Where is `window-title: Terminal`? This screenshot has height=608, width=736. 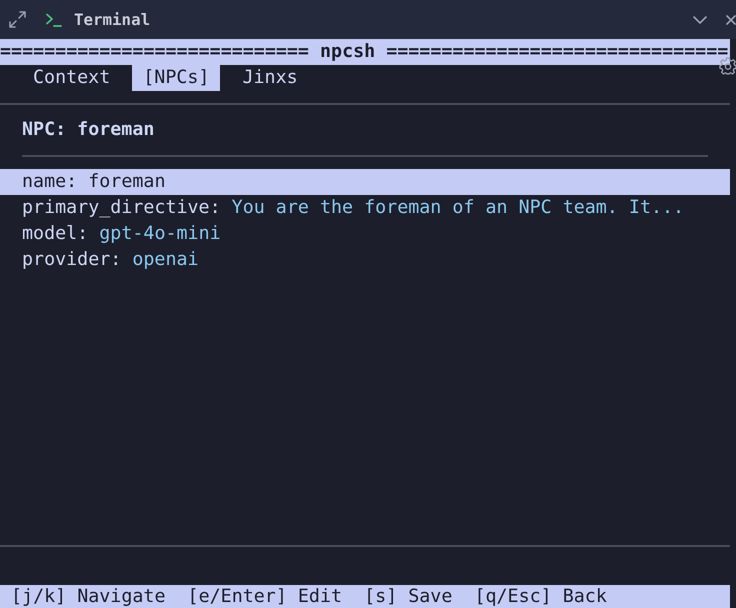 window-title: Terminal is located at coordinates (112, 19).